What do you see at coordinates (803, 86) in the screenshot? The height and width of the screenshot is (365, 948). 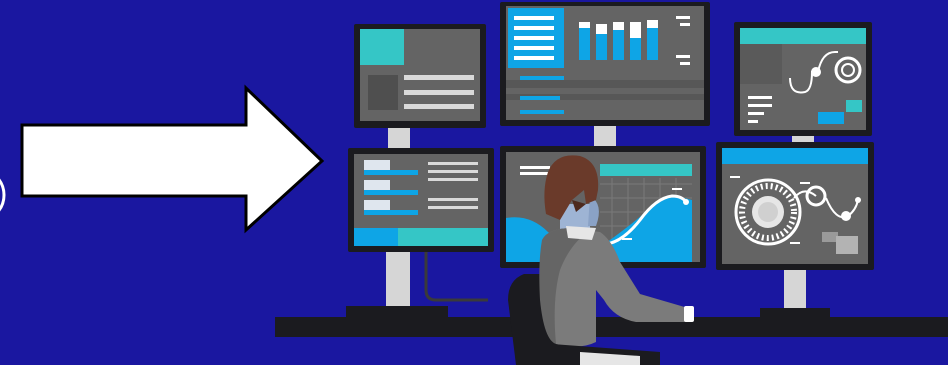 I see `monitor-top-right` at bounding box center [803, 86].